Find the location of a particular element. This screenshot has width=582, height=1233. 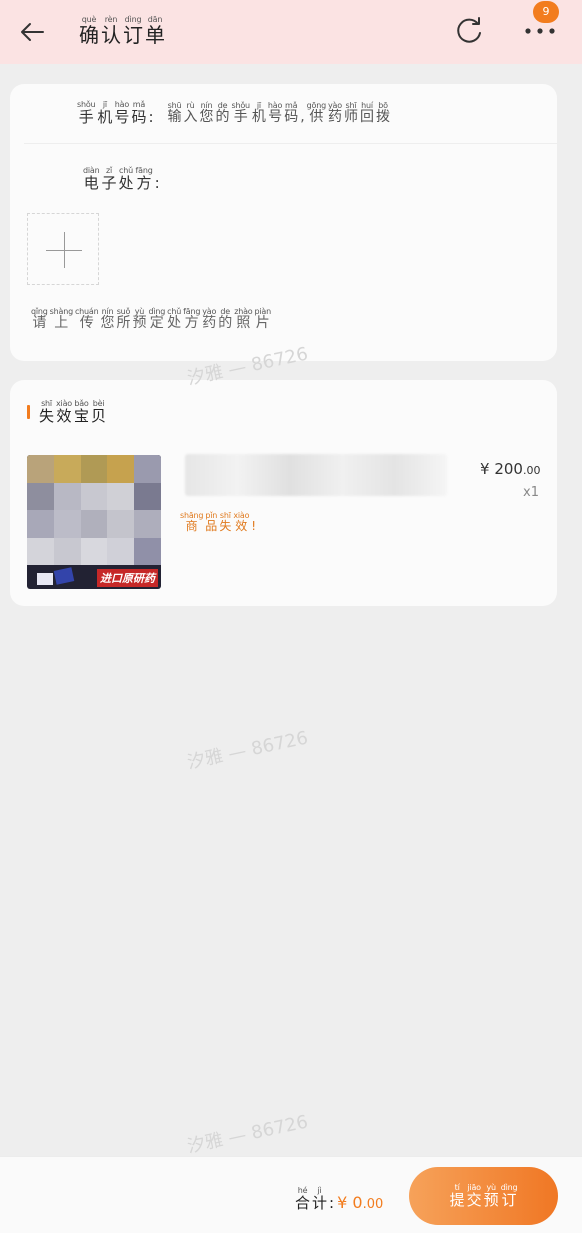

watermark: 汐雅 — 86726 is located at coordinates (247, 1134).